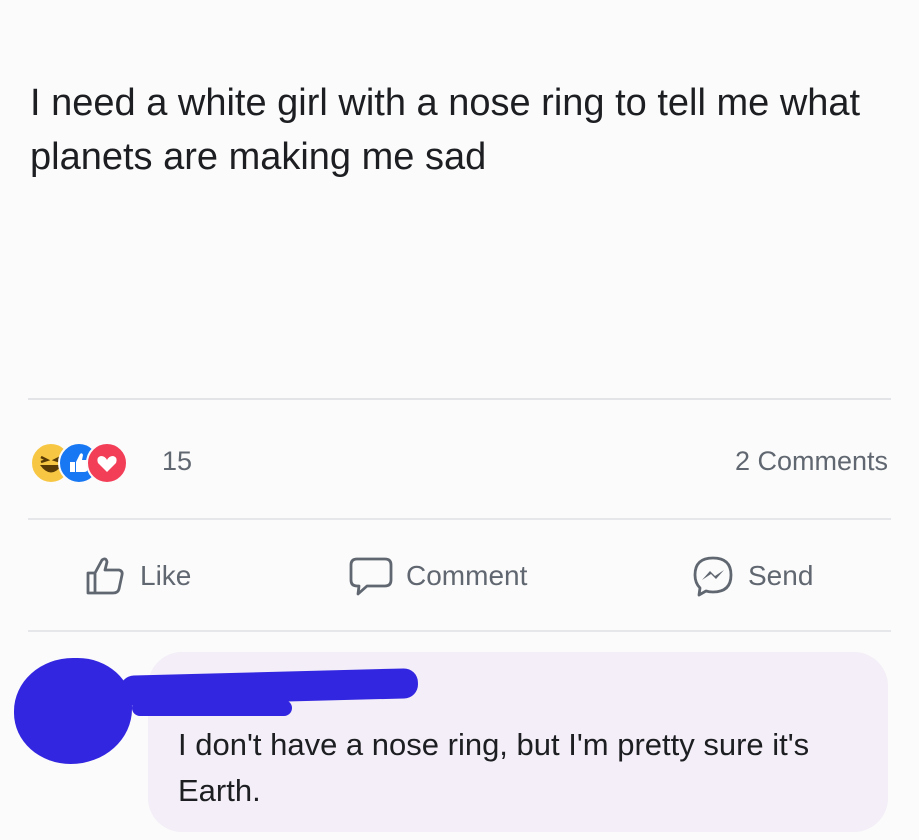 The height and width of the screenshot is (840, 919). I want to click on comment-button: Comment, so click(437, 576).